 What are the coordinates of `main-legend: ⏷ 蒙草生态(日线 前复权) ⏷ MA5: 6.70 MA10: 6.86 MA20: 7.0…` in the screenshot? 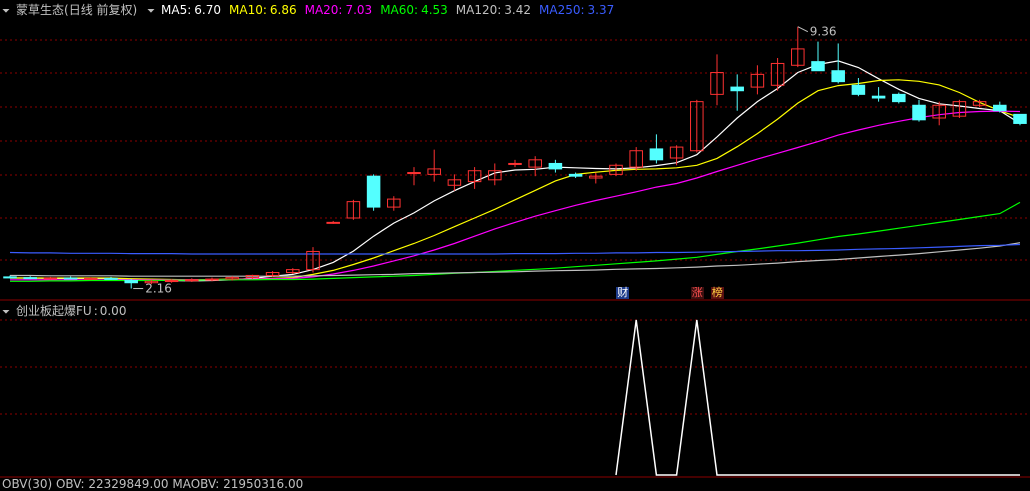 It's located at (315, 9).